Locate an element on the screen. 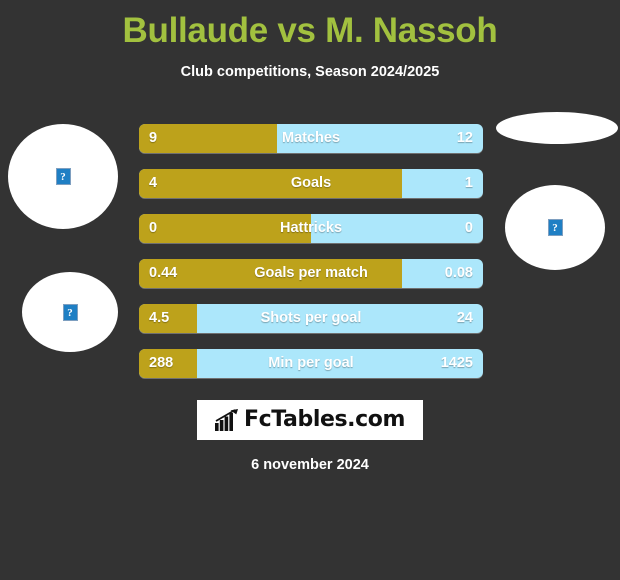  stat-row-min-per-goal: 288 Min per goal 1425 is located at coordinates (311, 363).